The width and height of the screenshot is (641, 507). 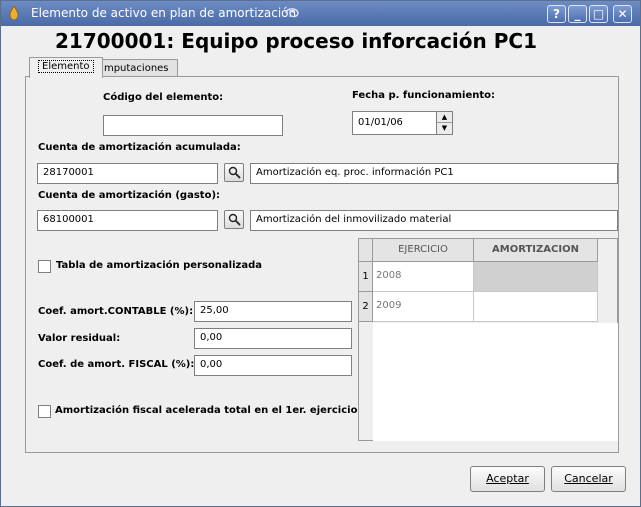 I want to click on coef-fiscal-input: 0,00, so click(x=273, y=365).